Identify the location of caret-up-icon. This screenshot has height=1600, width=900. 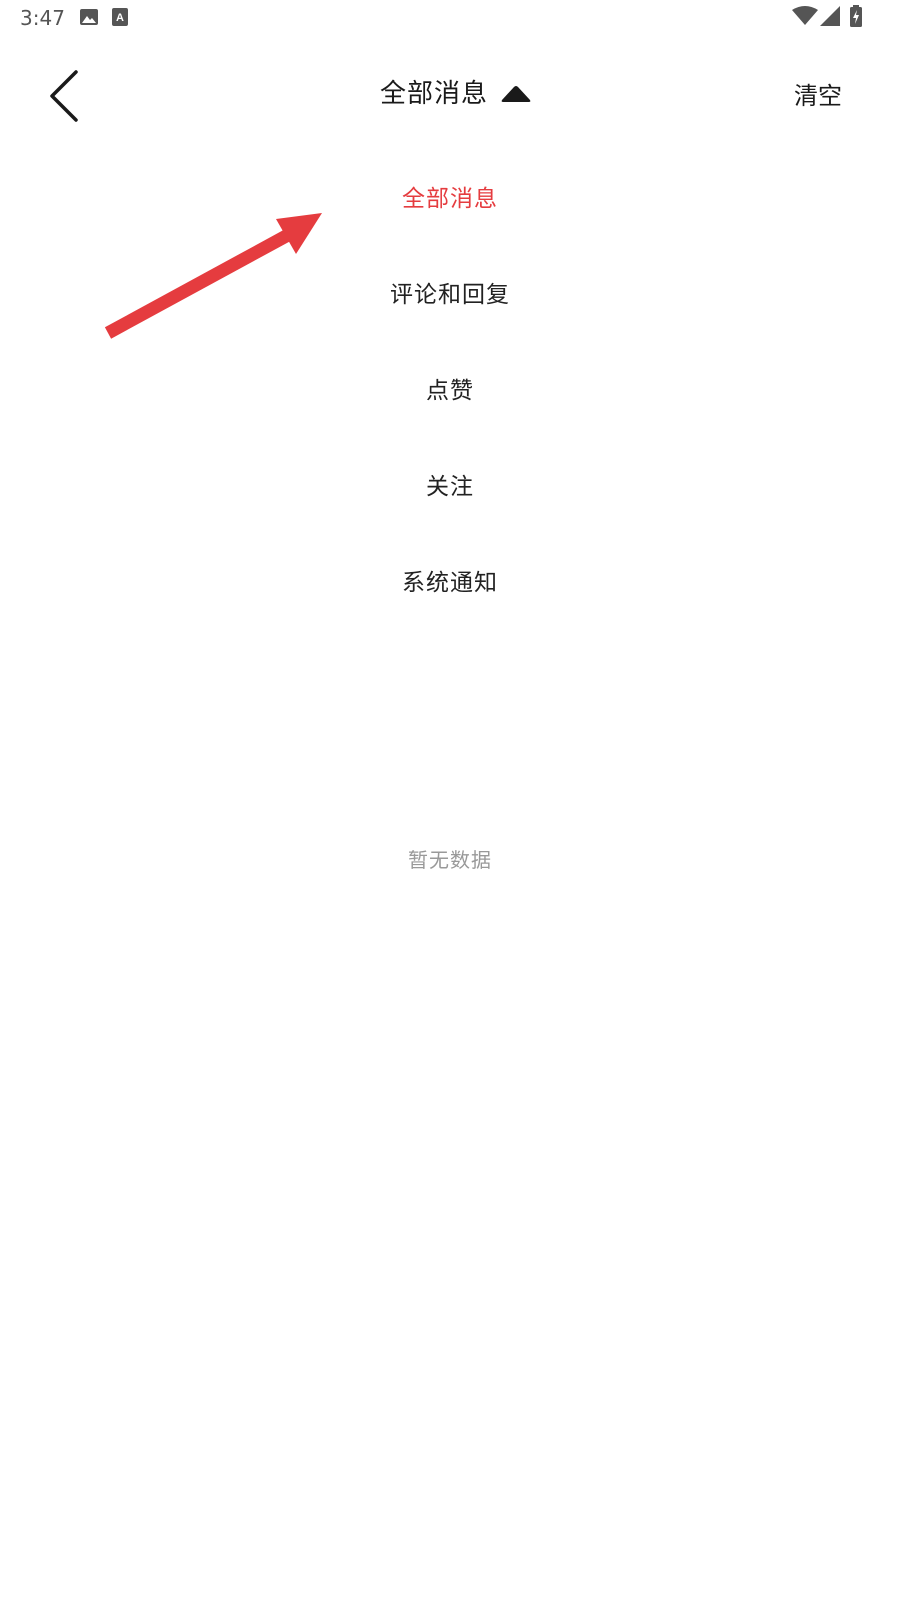
(516, 94).